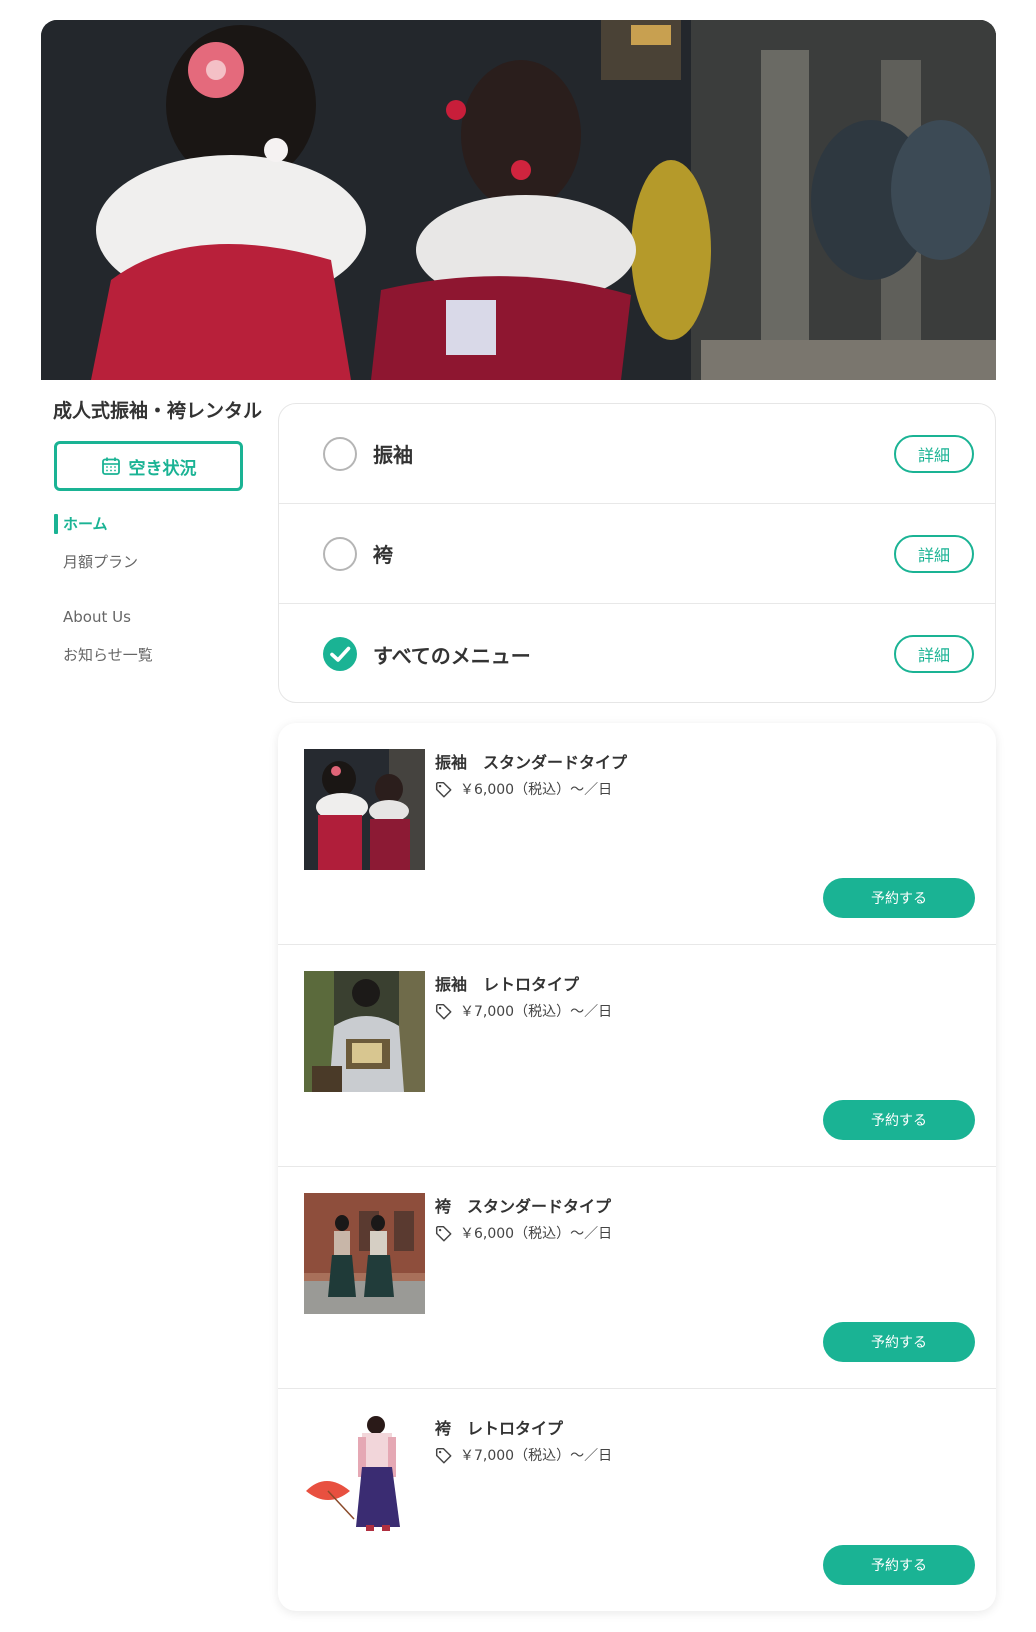 The image size is (1036, 1632). I want to click on nav-item-monthly-plan: 月額プラン, so click(96, 562).